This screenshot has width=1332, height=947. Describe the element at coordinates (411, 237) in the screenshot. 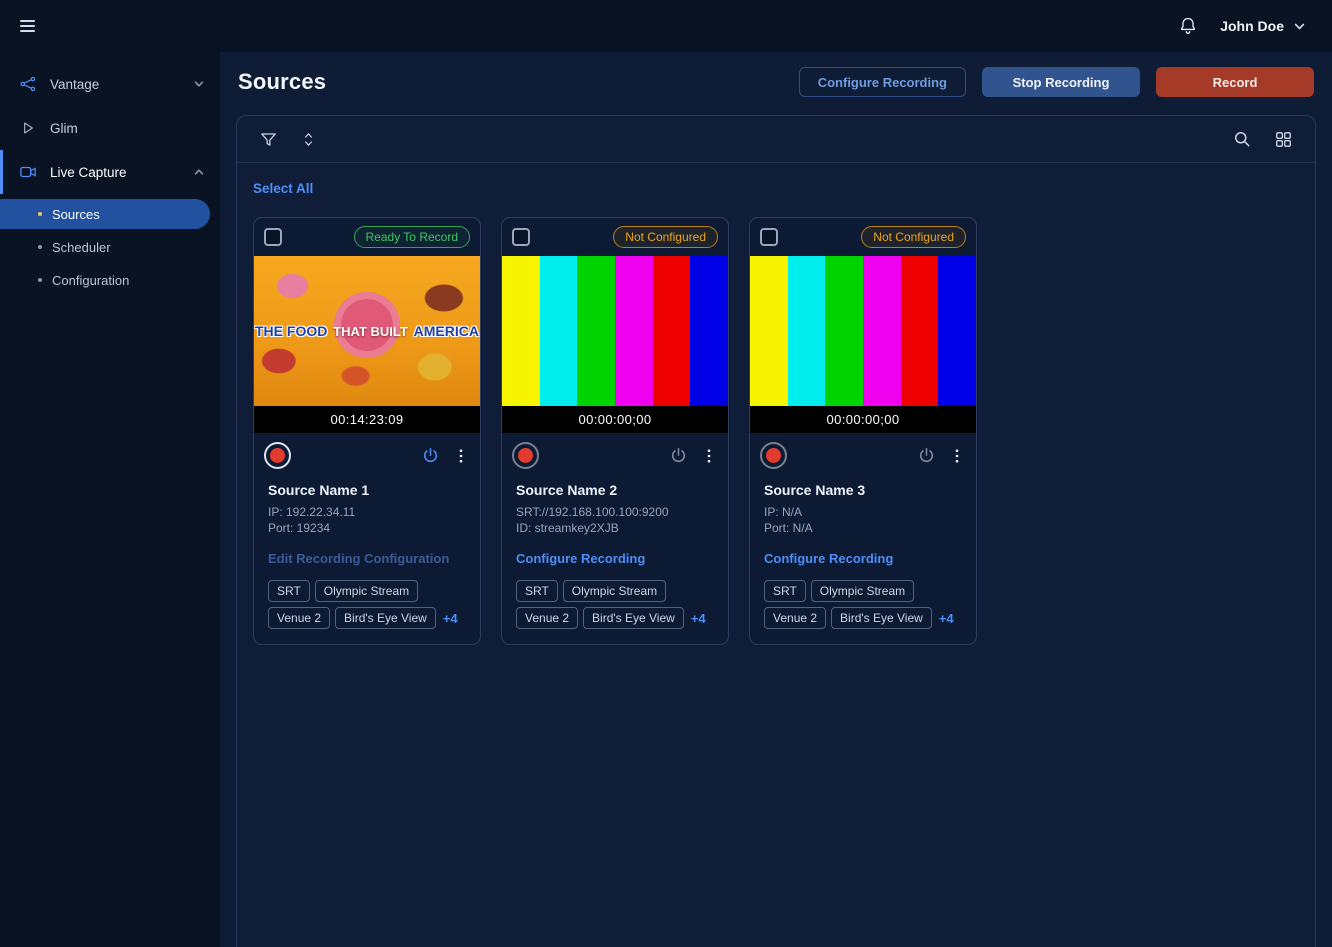

I see `status-badge: Ready To Record` at that location.